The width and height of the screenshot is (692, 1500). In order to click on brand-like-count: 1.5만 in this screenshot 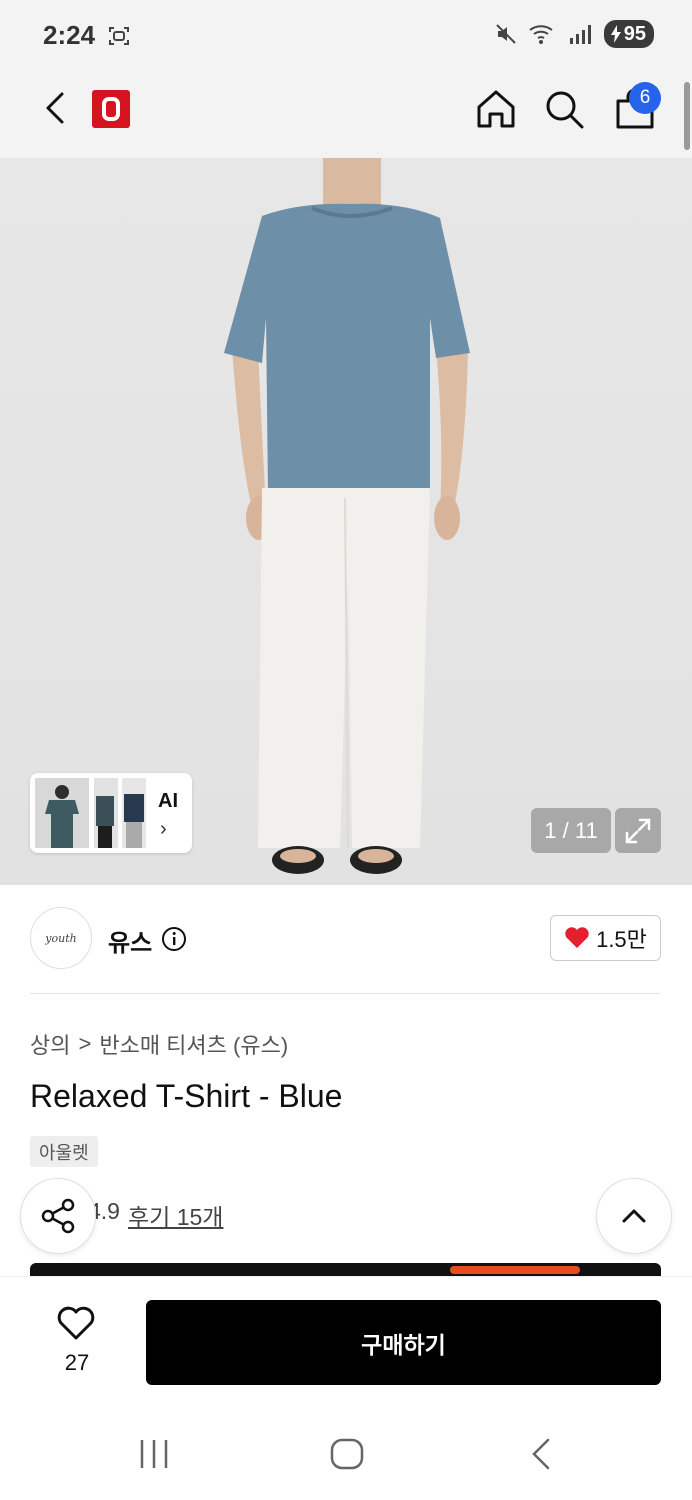, I will do `click(621, 939)`.